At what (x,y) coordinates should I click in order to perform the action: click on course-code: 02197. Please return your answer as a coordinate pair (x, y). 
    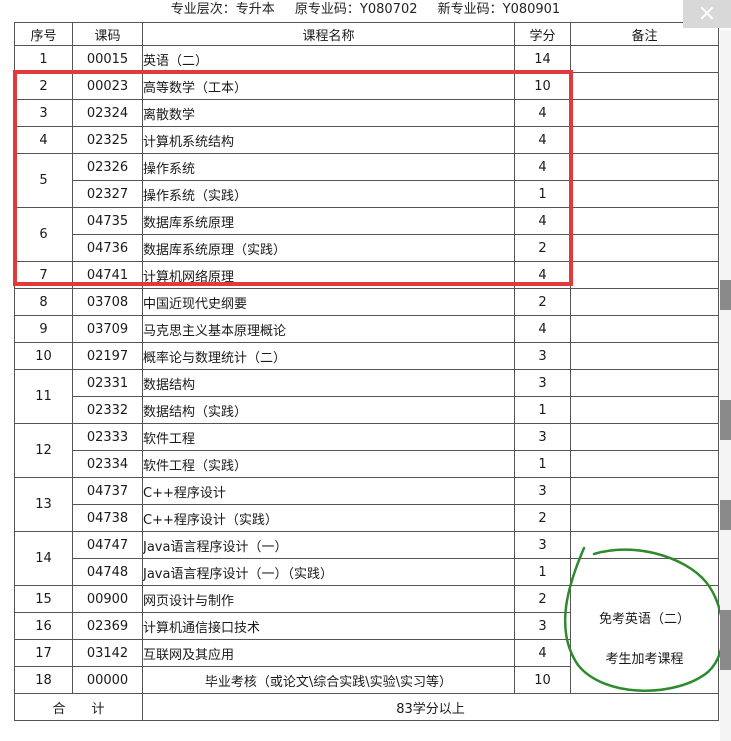
    Looking at the image, I should click on (107, 356).